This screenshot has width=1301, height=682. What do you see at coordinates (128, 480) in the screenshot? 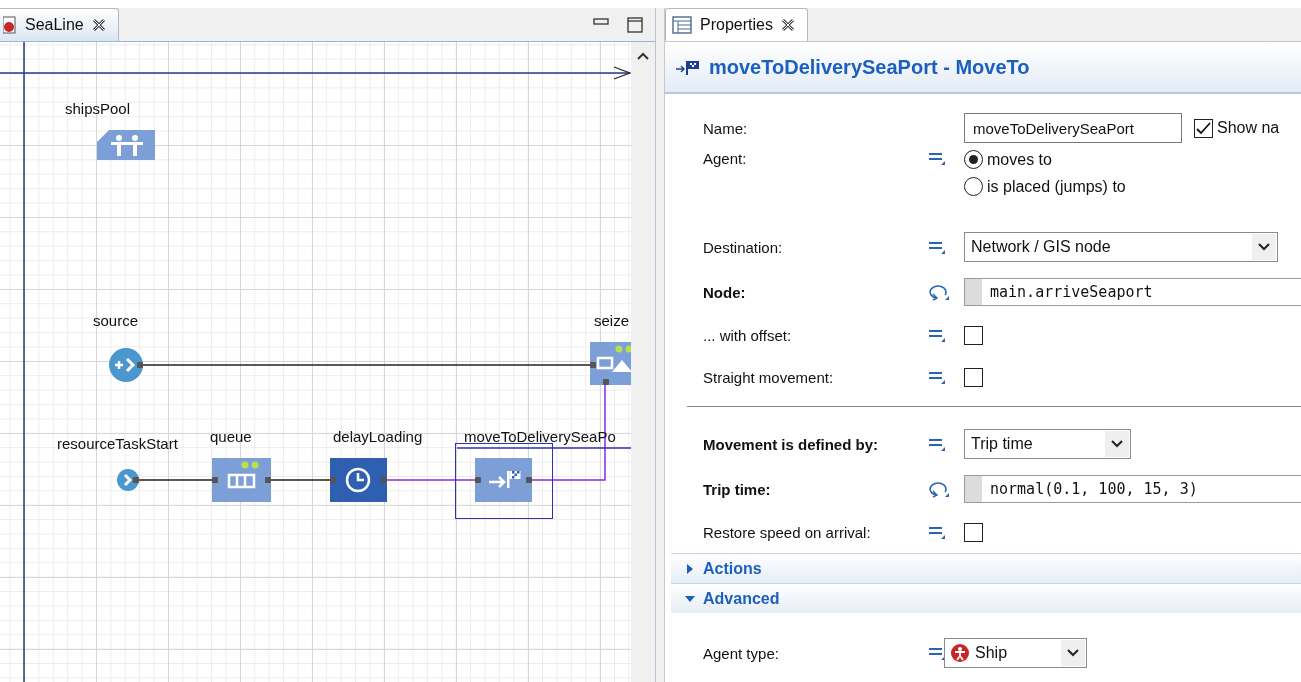
I see `enter-block-icon` at bounding box center [128, 480].